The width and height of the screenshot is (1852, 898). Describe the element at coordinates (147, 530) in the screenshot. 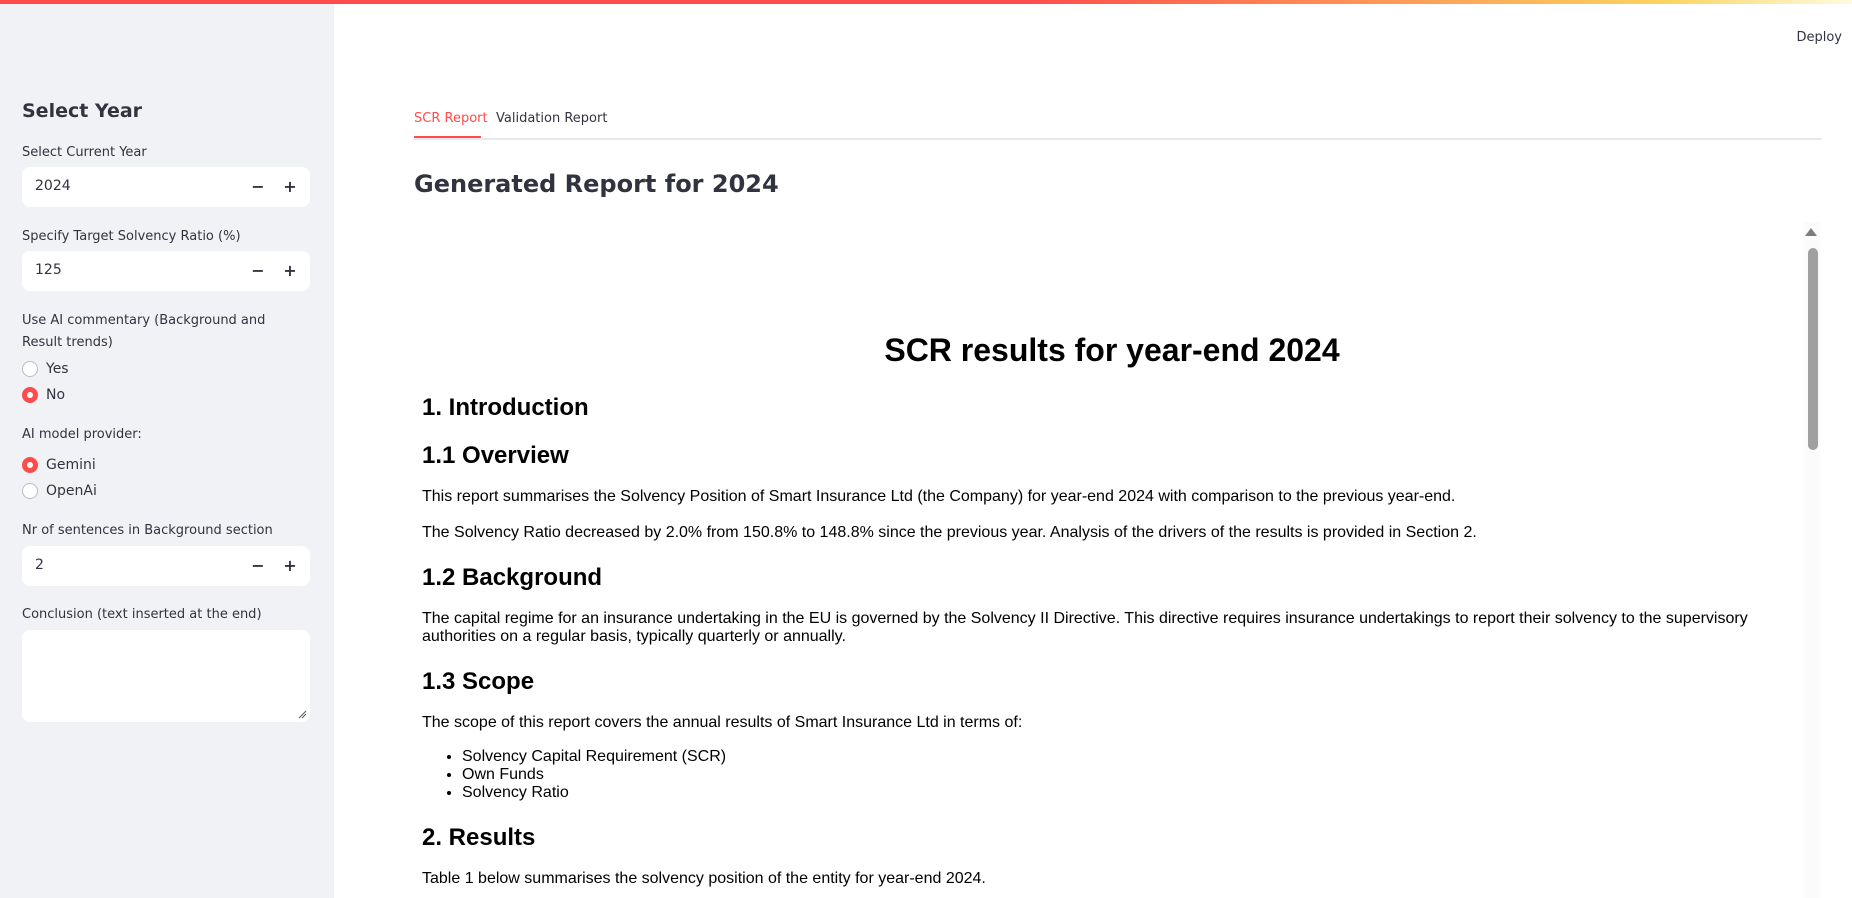

I see `sentences-label: Nr of sentences in Background section` at that location.